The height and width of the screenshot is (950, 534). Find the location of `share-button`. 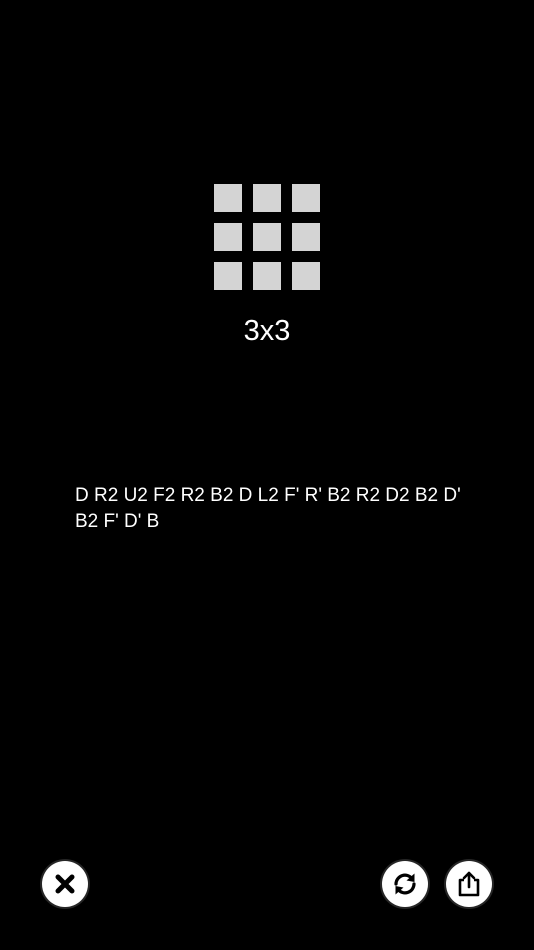

share-button is located at coordinates (469, 884).